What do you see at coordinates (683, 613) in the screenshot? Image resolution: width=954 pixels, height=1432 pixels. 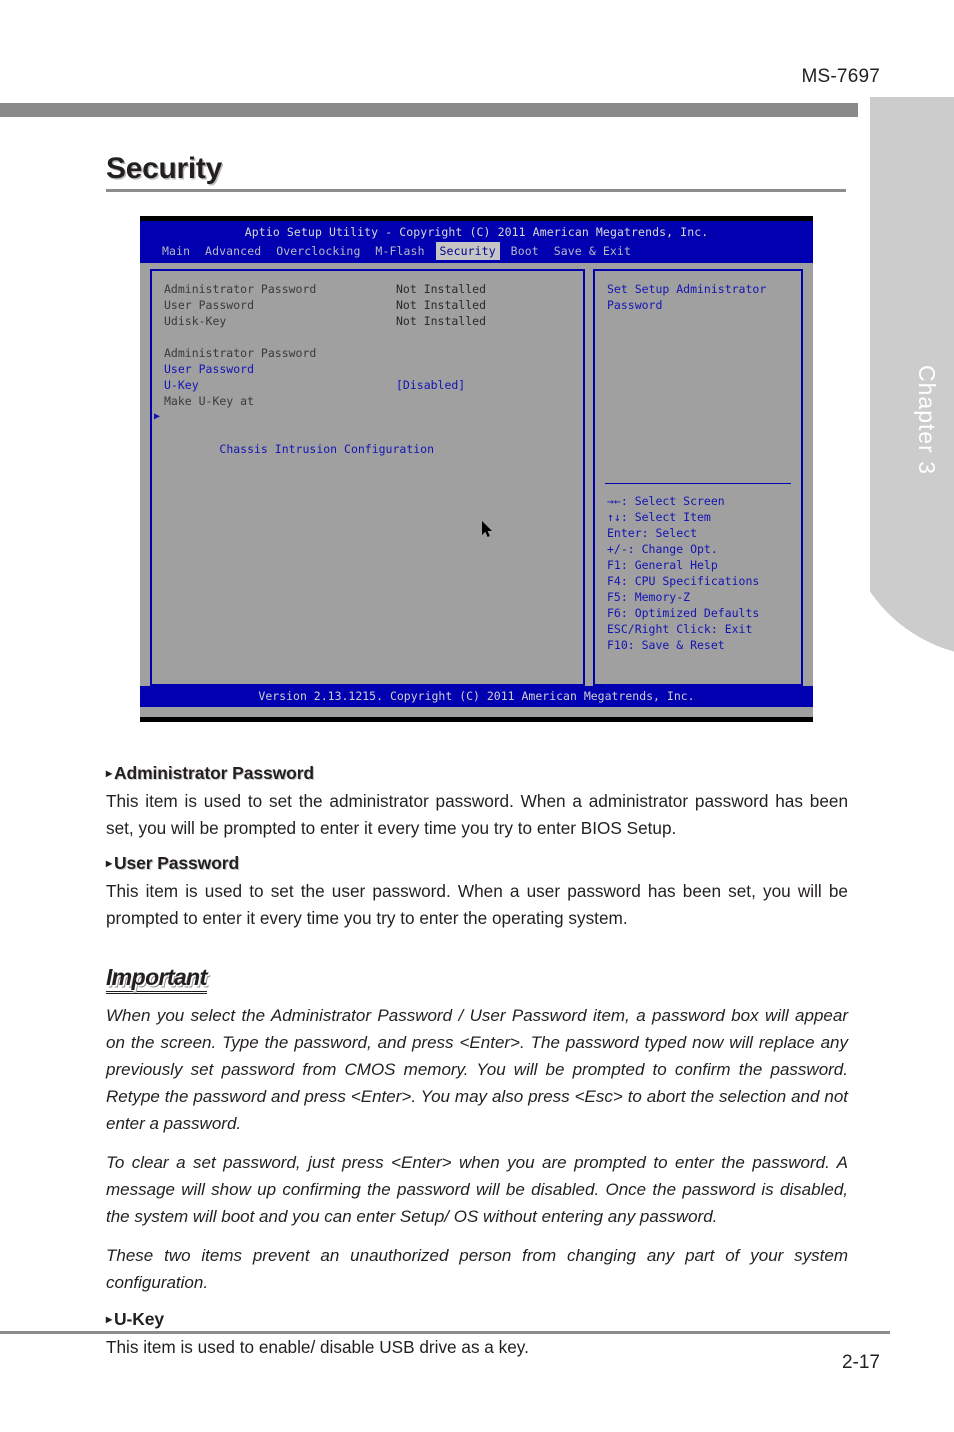 I see `key-legend-item: F6: Optimized Defaults` at bounding box center [683, 613].